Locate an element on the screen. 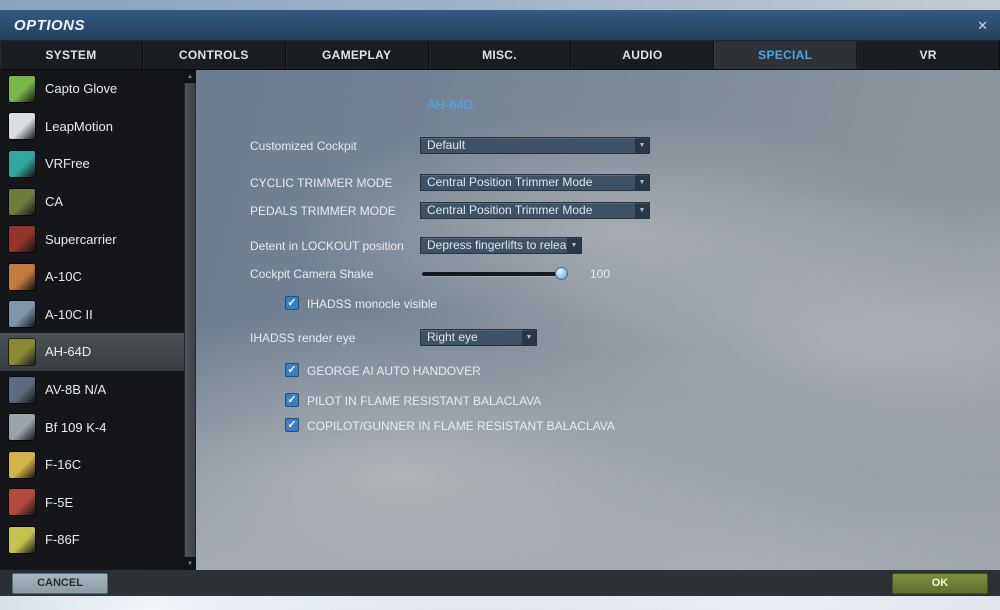  av-8b-icon is located at coordinates (22, 389).